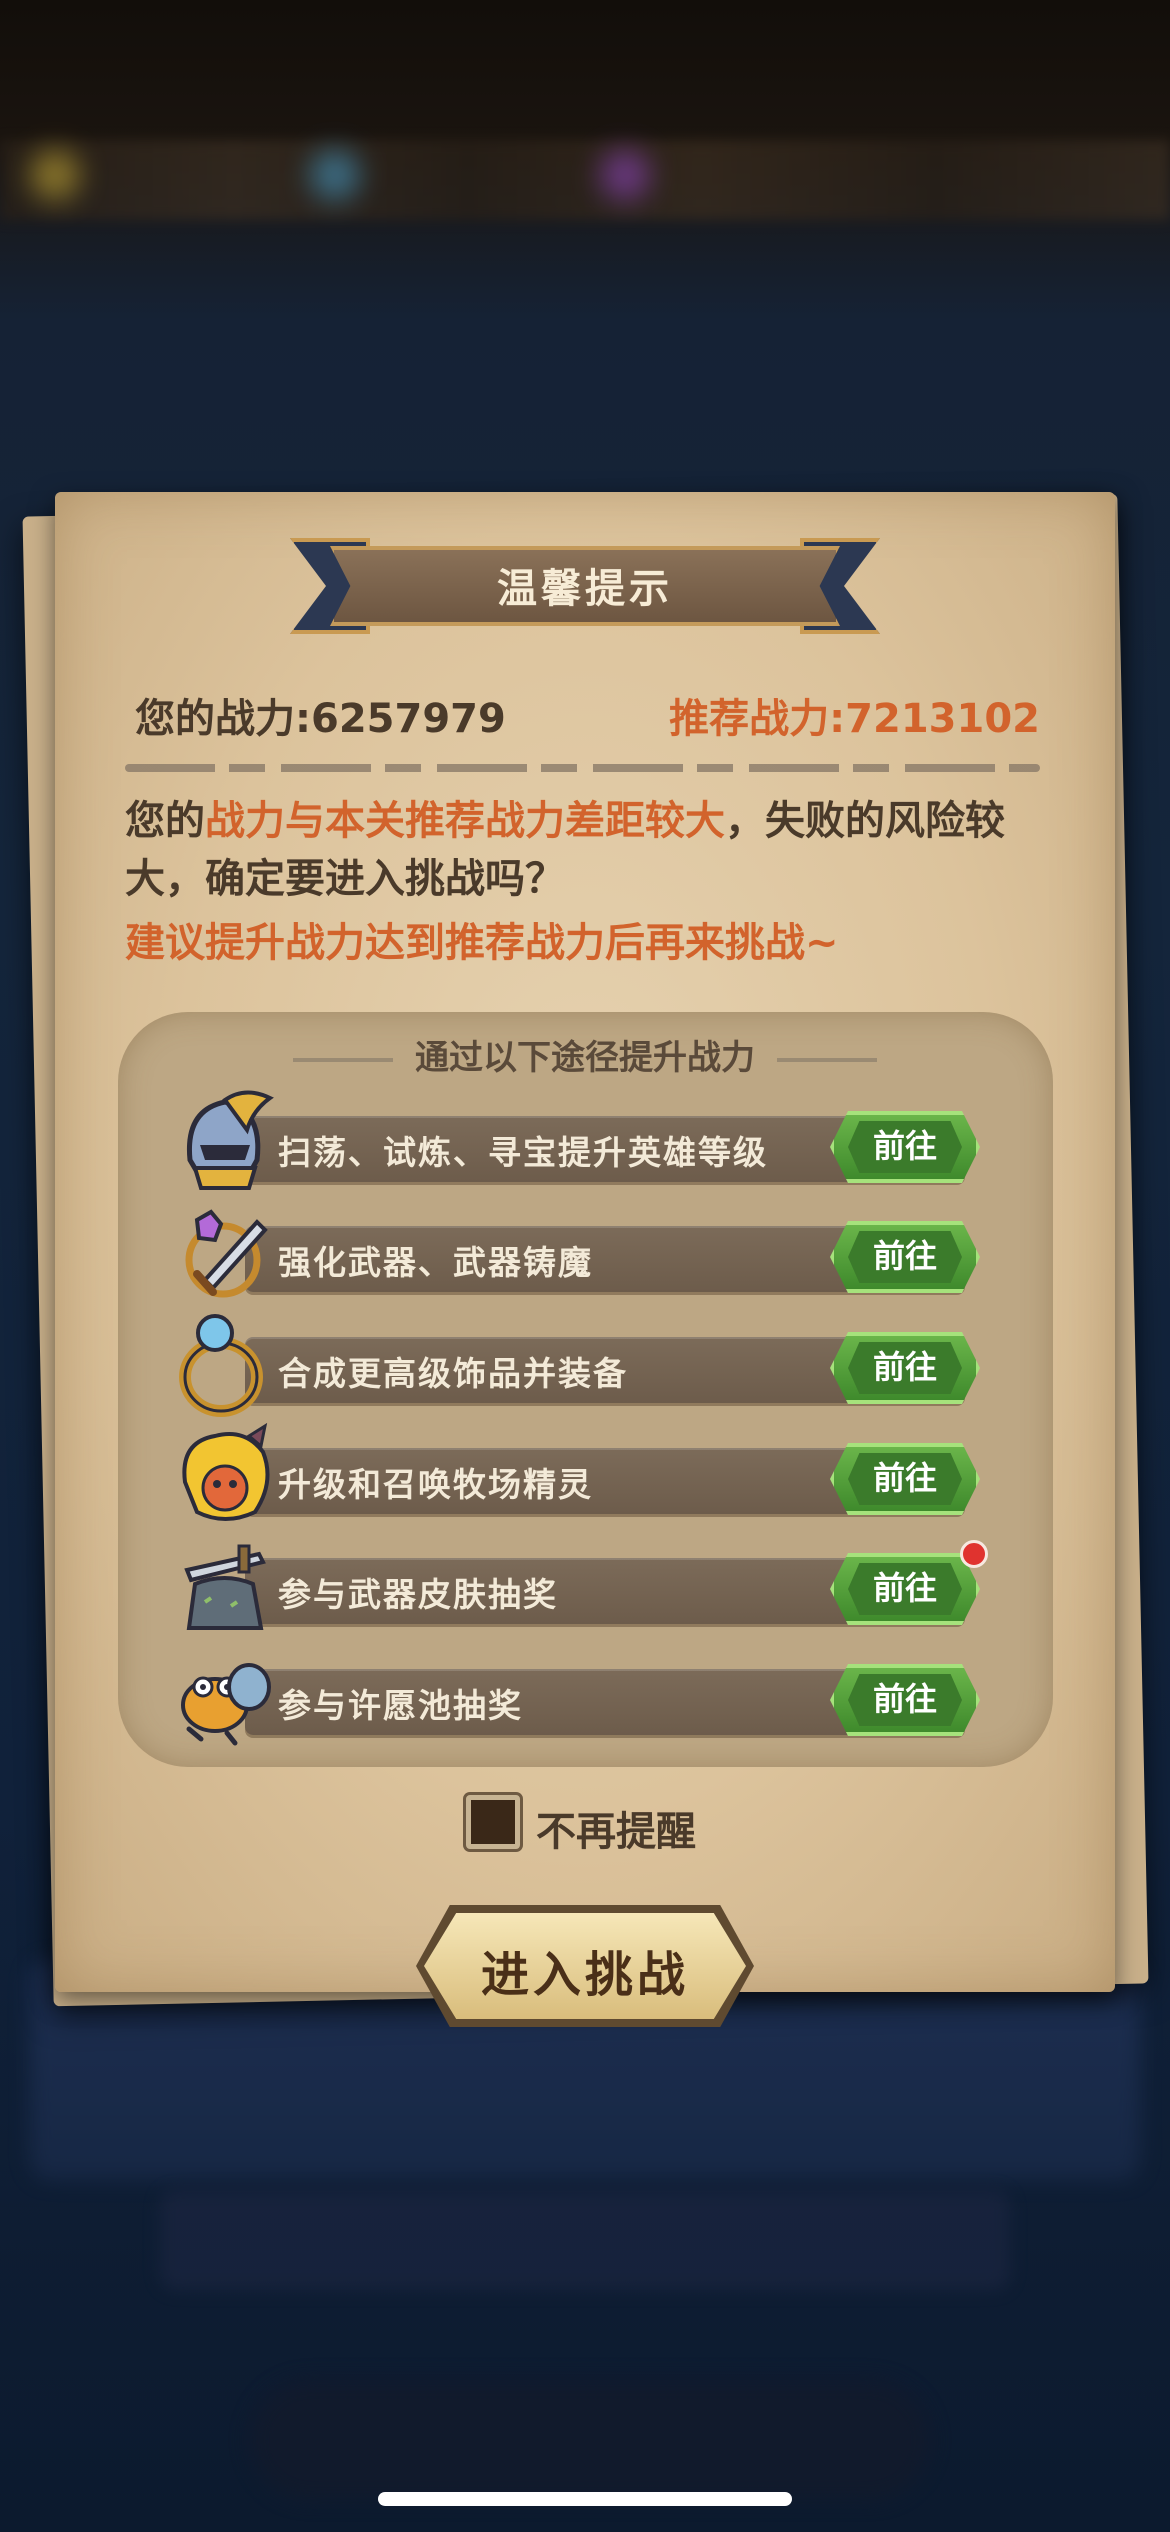  Describe the element at coordinates (827, 1059) in the screenshot. I see `title-ornament-right` at that location.